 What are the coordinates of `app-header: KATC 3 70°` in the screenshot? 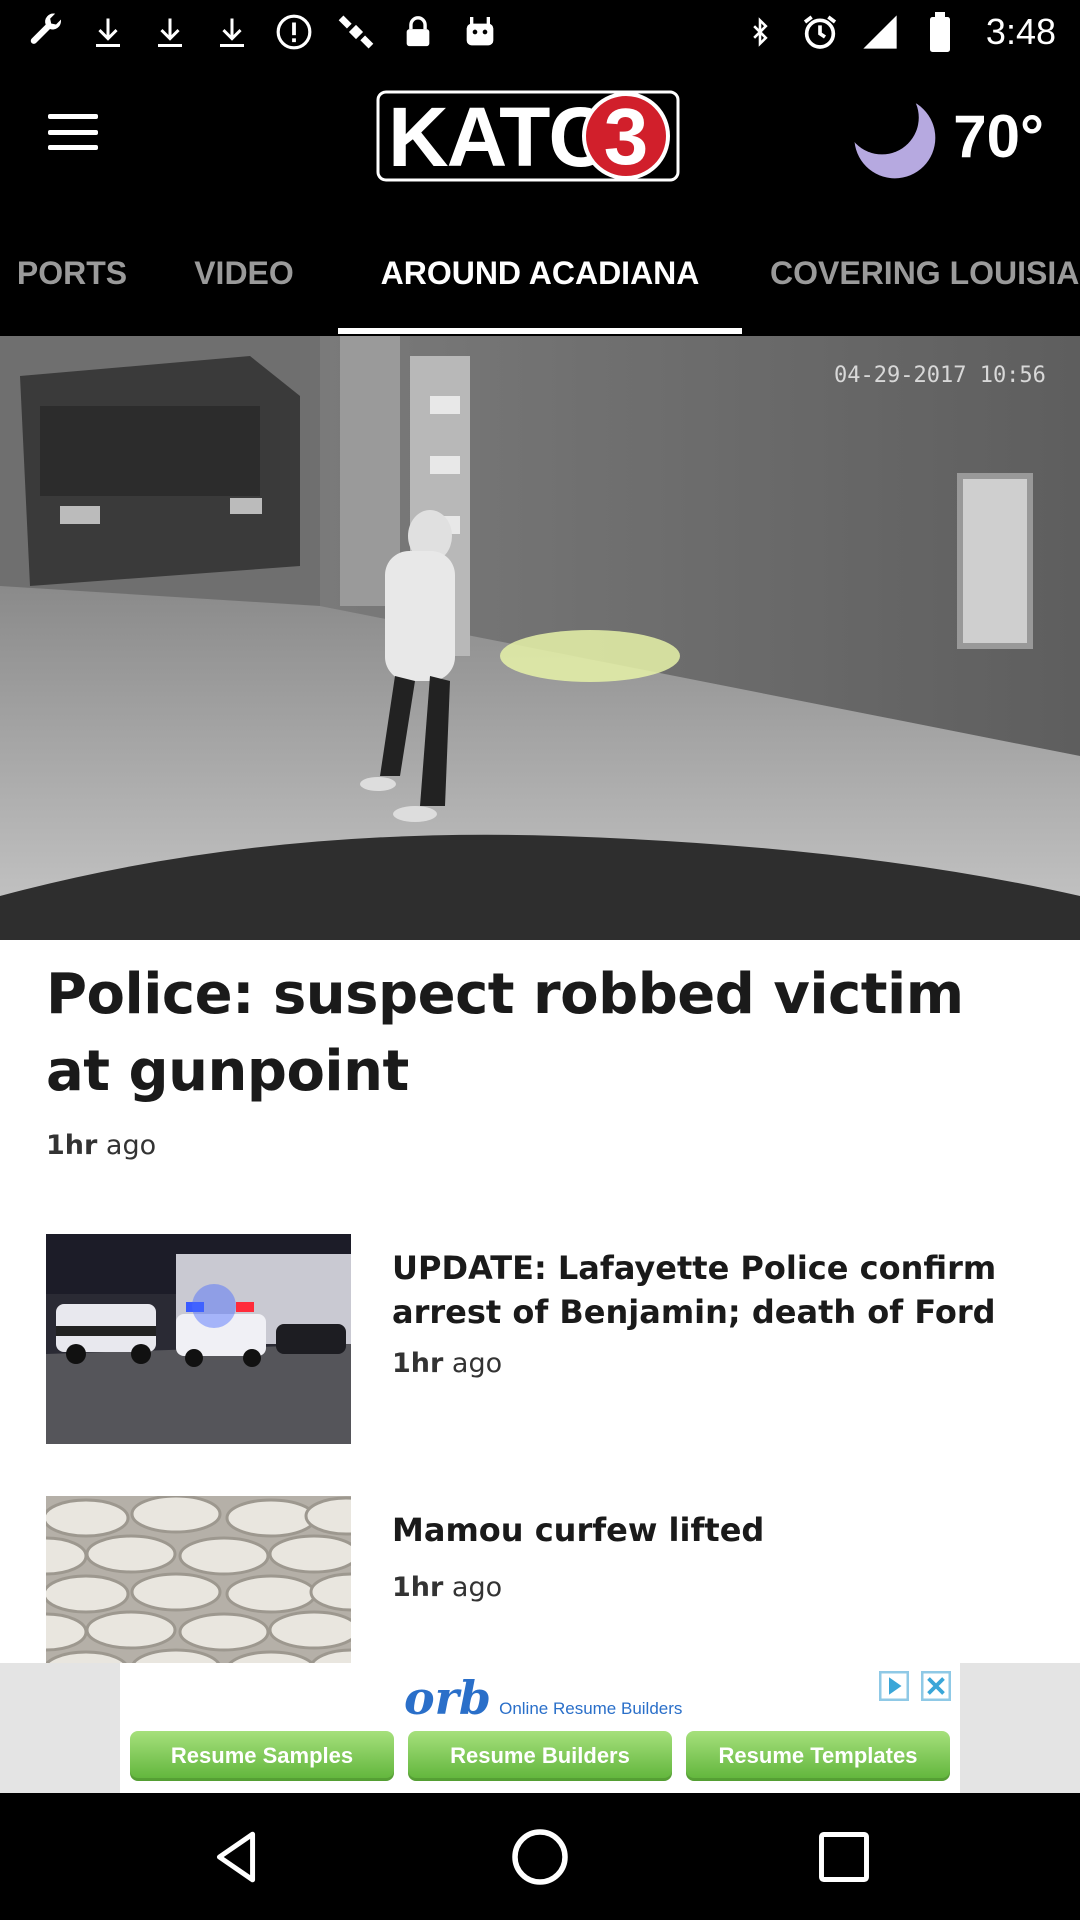 It's located at (540, 137).